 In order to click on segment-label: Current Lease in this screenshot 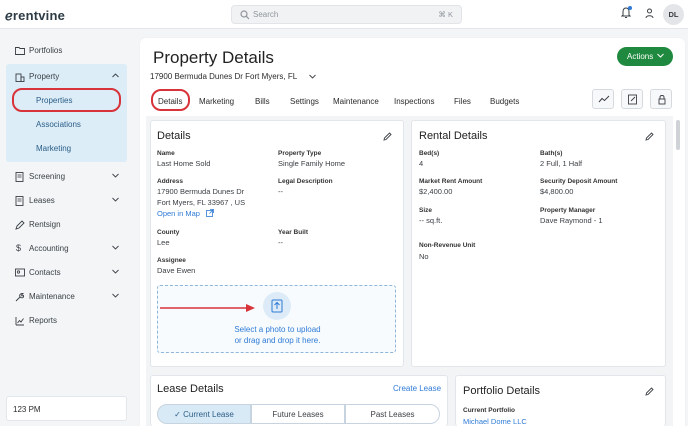, I will do `click(208, 414)`.